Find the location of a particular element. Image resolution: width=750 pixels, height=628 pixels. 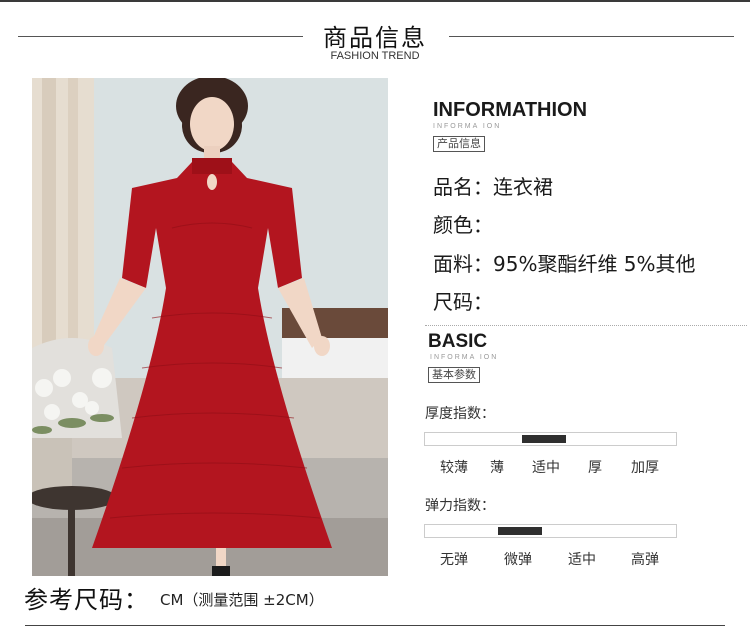

section-title: 商品信息 is located at coordinates (375, 38).